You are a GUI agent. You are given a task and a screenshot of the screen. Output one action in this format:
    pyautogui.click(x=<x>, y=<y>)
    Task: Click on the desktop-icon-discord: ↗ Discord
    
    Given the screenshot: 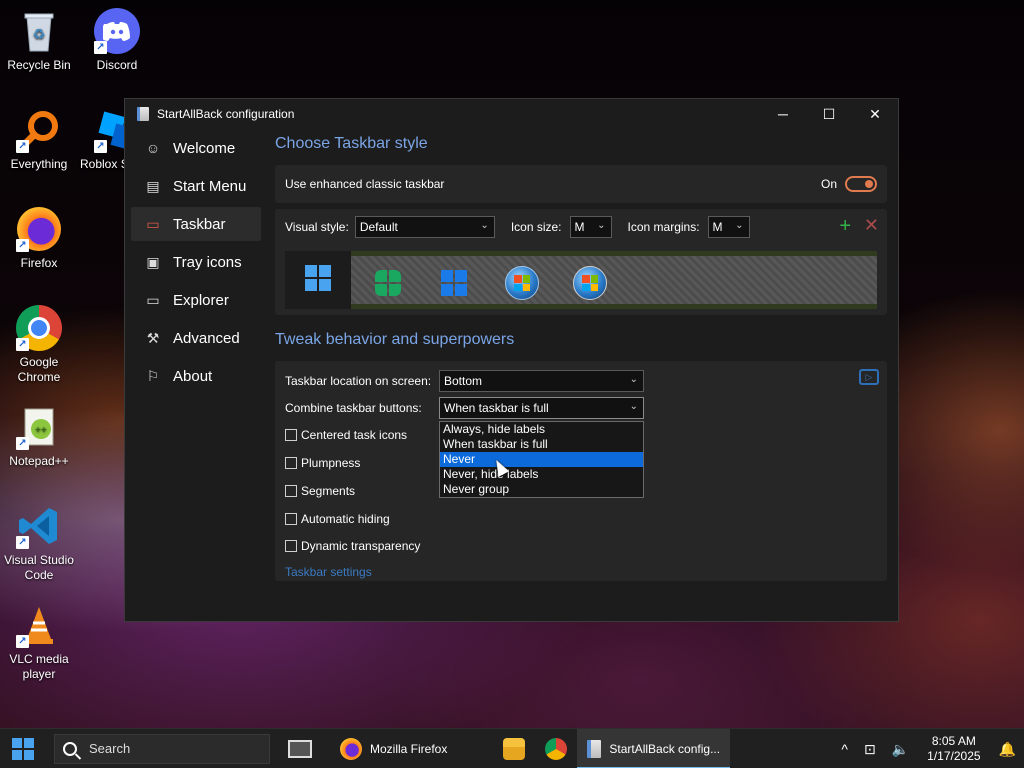 What is the action you would take?
    pyautogui.click(x=117, y=40)
    